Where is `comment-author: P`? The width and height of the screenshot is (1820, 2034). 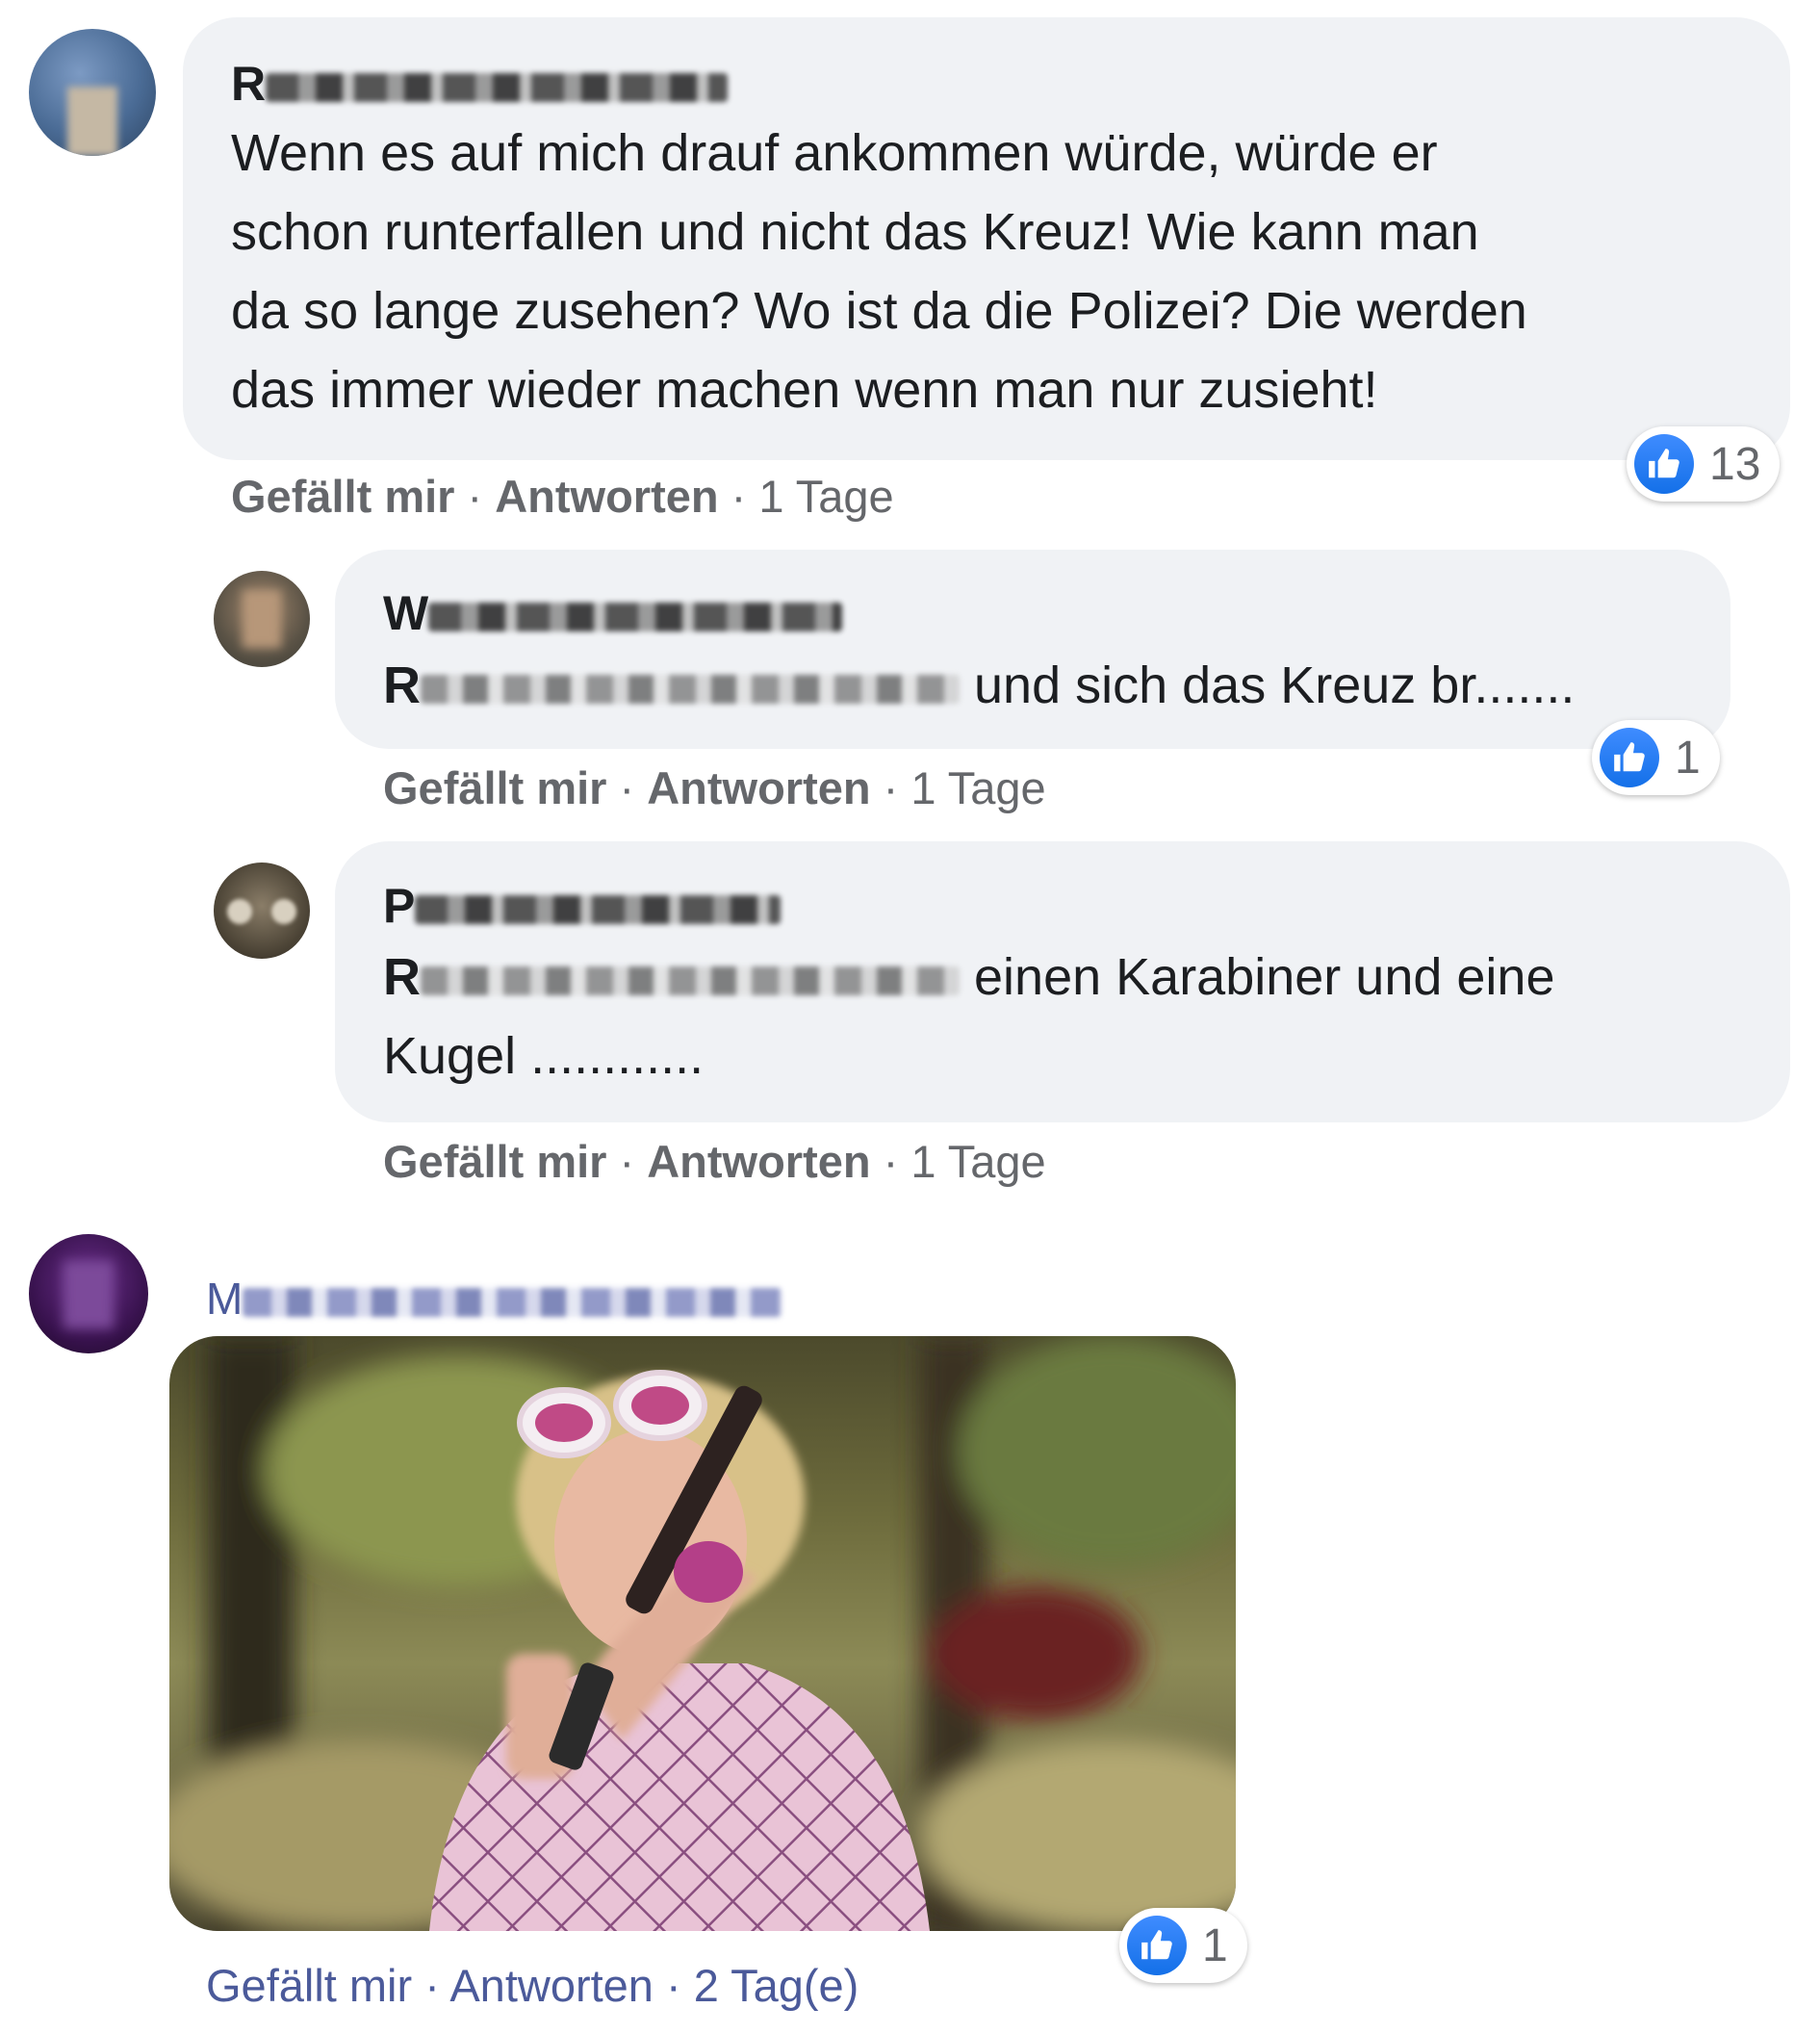
comment-author: P is located at coordinates (583, 906).